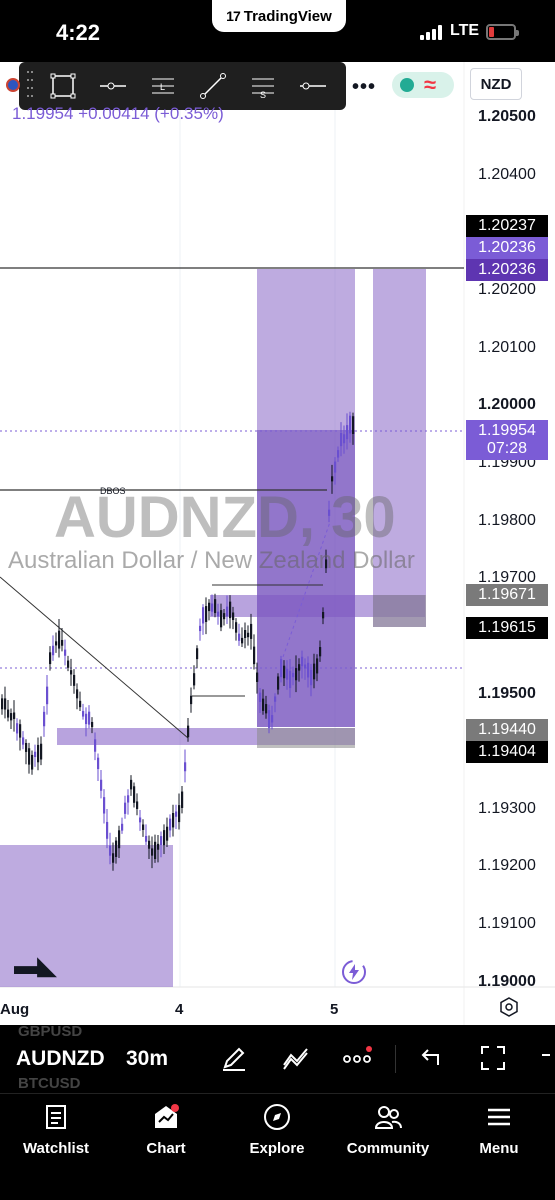 Image resolution: width=555 pixels, height=1200 pixels. Describe the element at coordinates (496, 84) in the screenshot. I see `currency-select: NZD` at that location.